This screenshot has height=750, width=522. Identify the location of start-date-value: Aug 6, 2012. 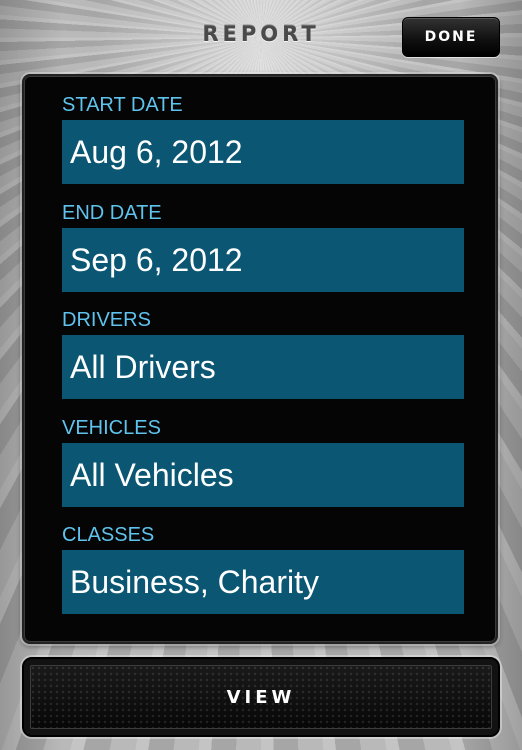
(263, 152).